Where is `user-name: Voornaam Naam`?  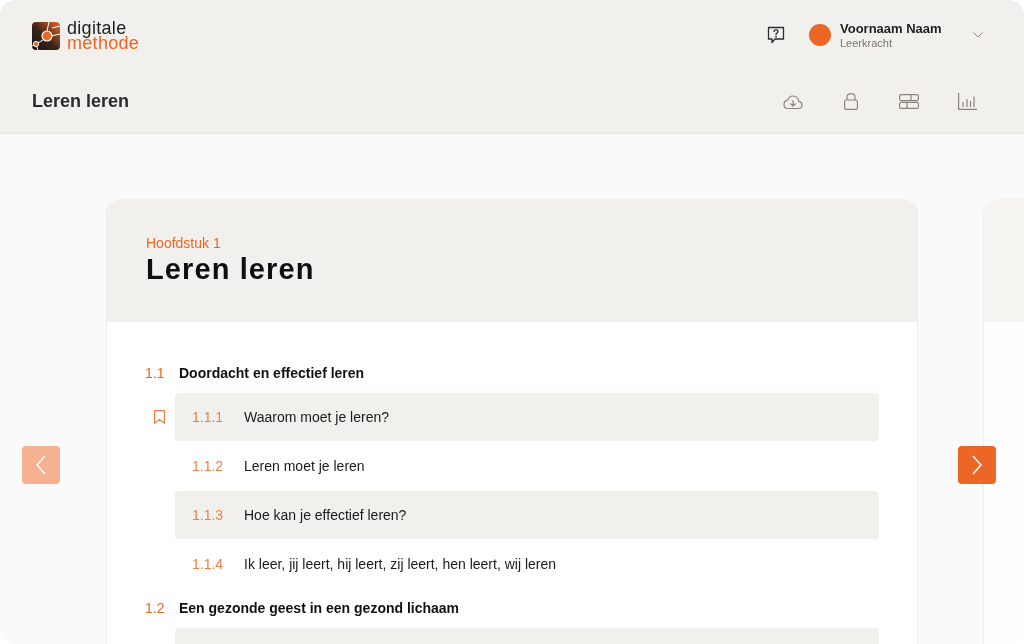
user-name: Voornaam Naam is located at coordinates (891, 28).